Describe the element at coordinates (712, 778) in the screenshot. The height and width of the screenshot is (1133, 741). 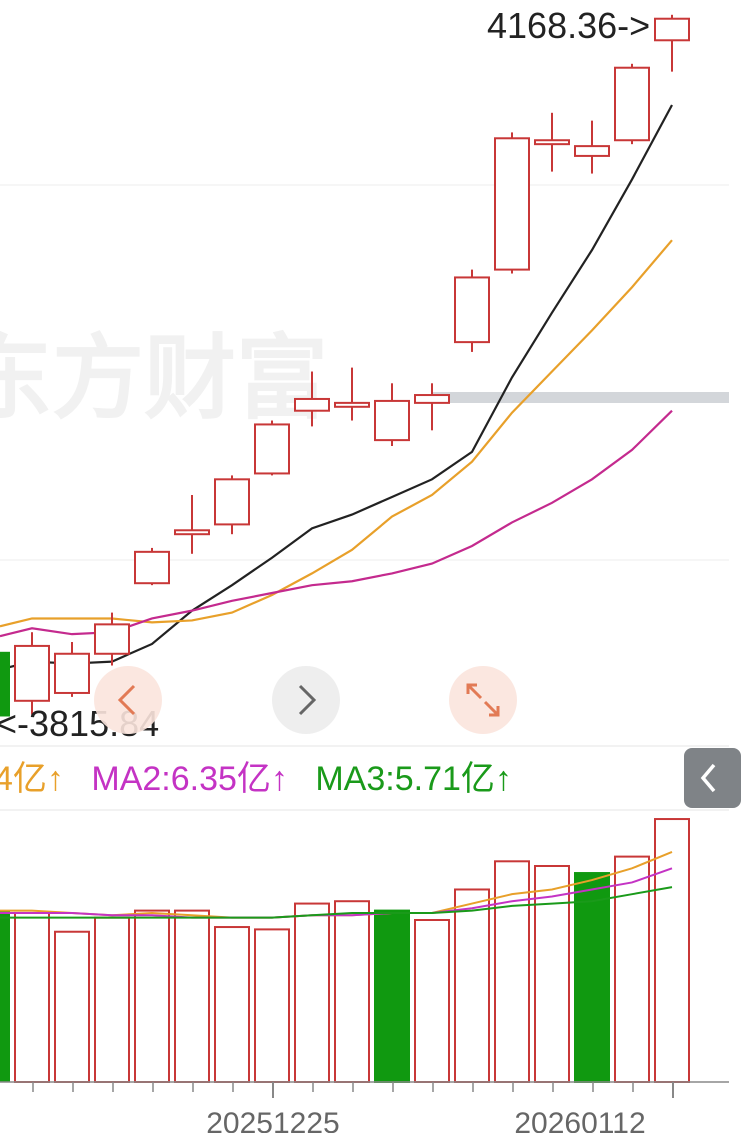
I see `side-panel-toggle` at that location.